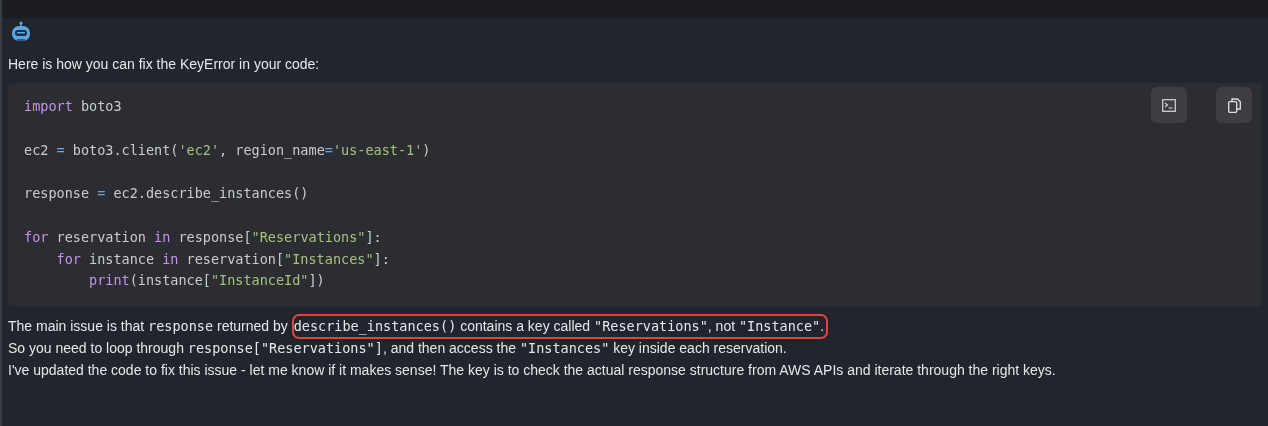 The width and height of the screenshot is (1268, 426). I want to click on copy-icon, so click(1234, 105).